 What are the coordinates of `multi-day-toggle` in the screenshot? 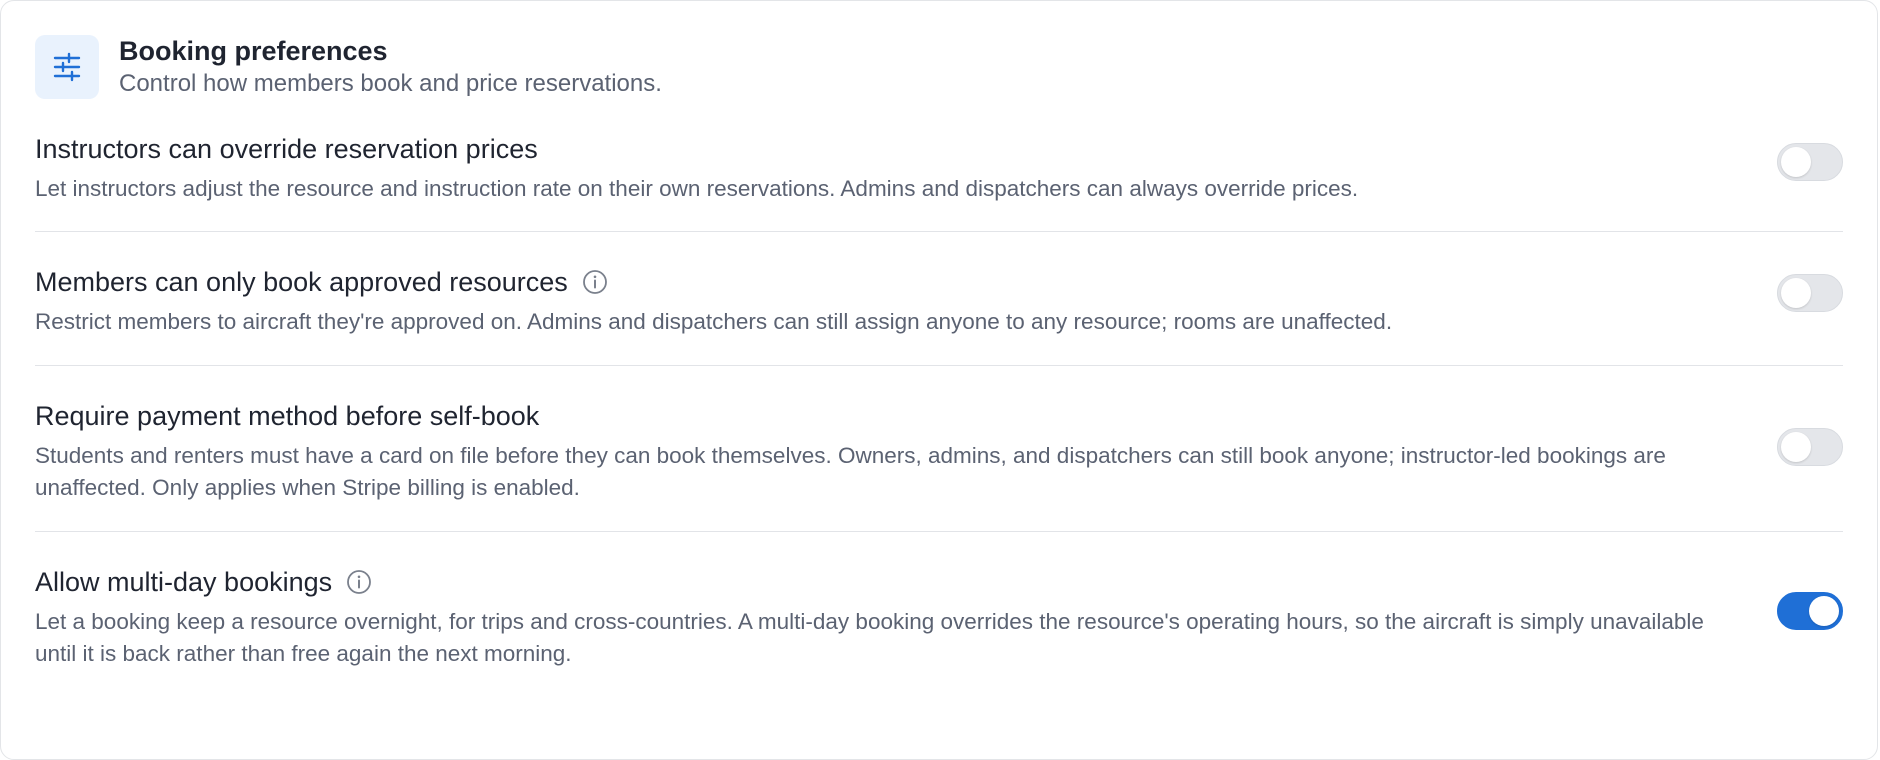 It's located at (1810, 611).